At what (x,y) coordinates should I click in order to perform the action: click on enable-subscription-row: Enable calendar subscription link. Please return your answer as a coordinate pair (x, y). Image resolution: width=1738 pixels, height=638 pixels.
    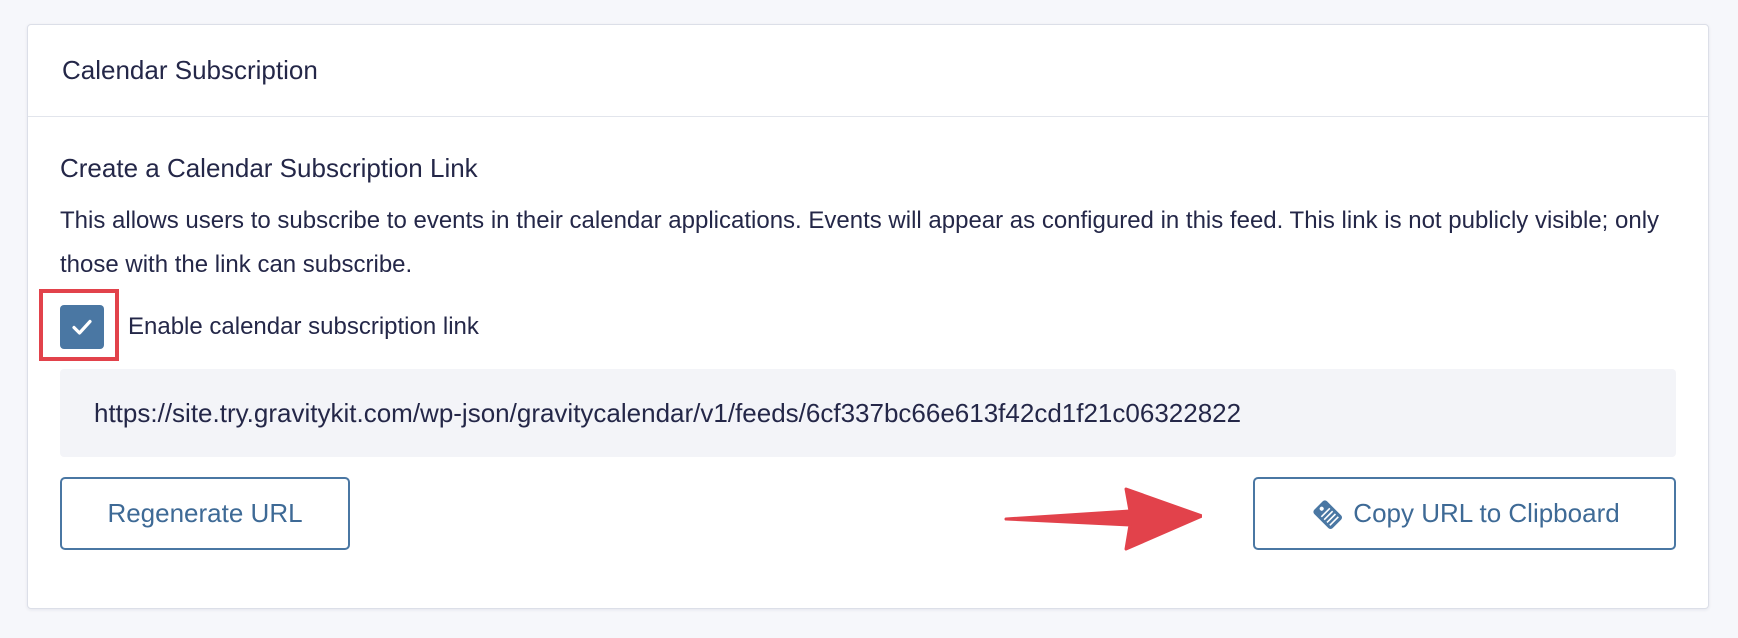
    Looking at the image, I should click on (269, 327).